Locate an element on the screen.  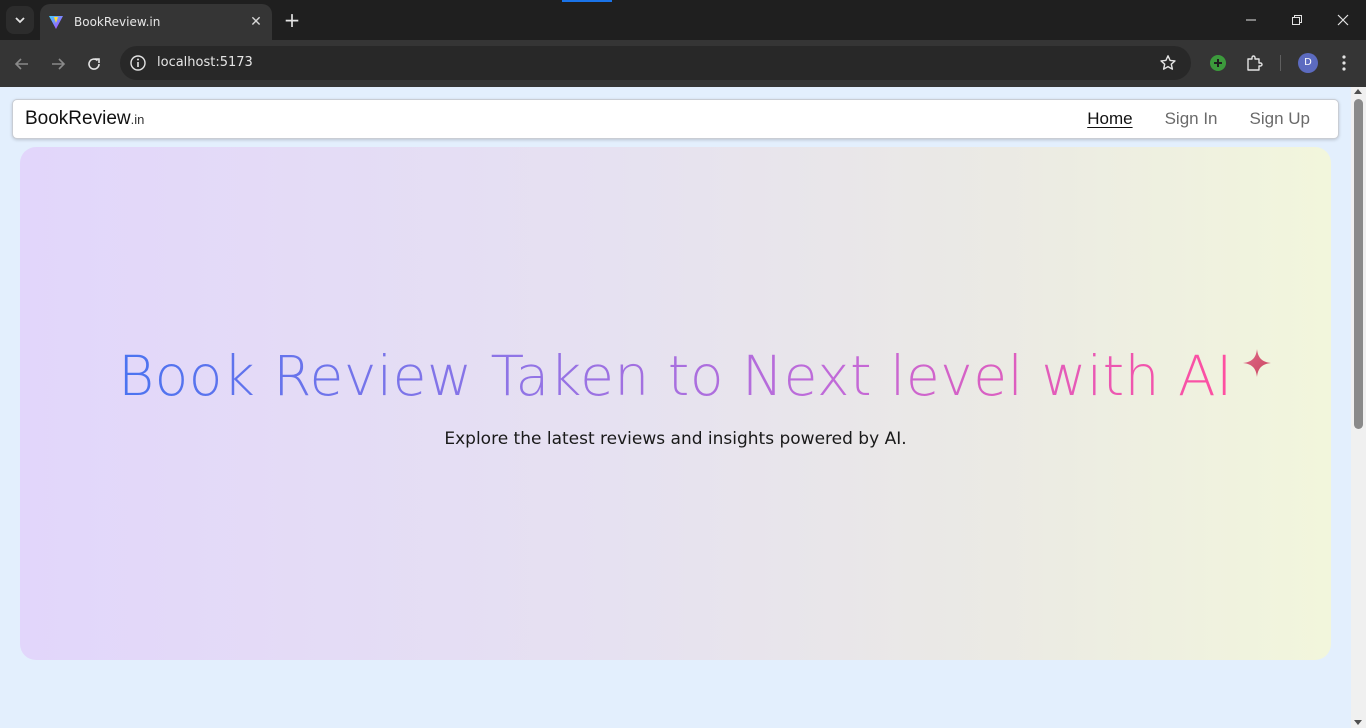
tab-search-button is located at coordinates (20, 20).